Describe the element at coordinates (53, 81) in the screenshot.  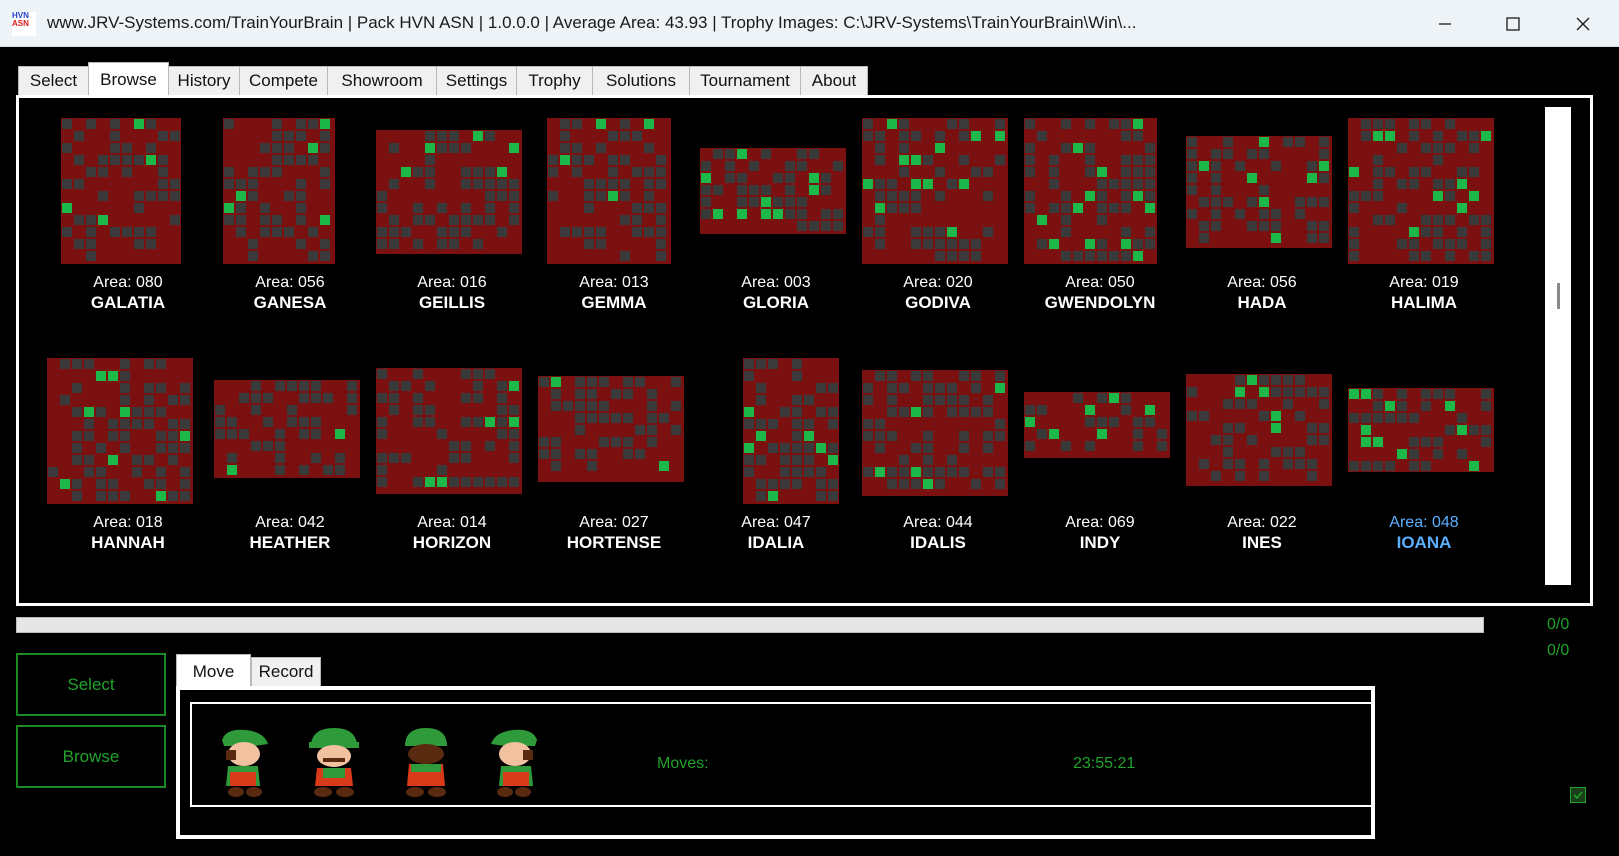
I see `tab-select: Select` at that location.